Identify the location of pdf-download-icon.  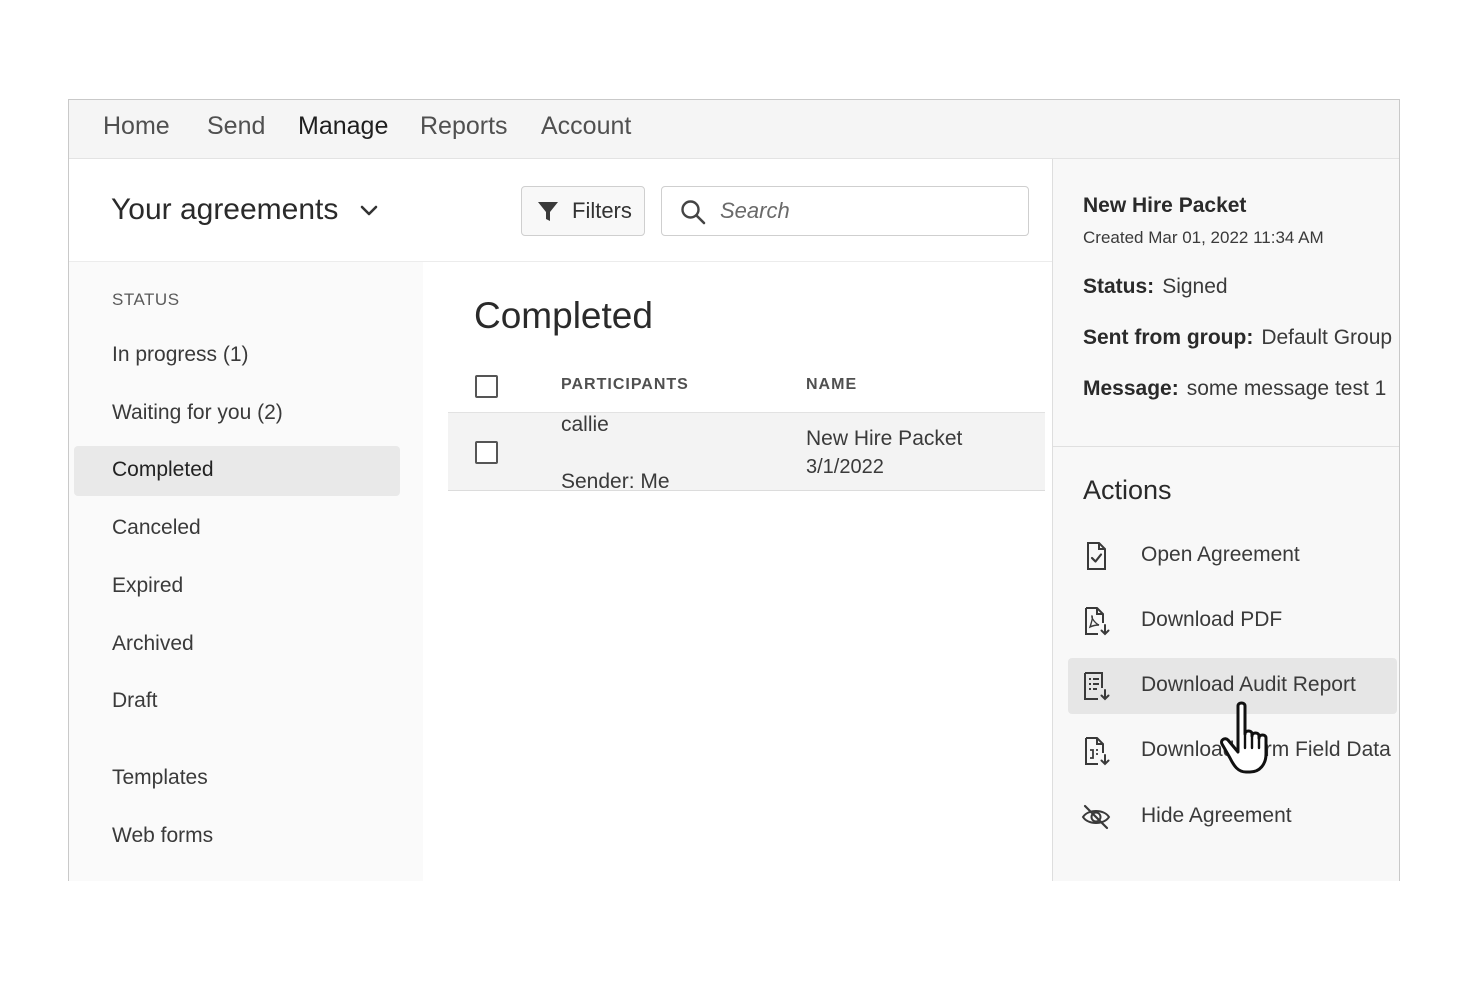
(1097, 621).